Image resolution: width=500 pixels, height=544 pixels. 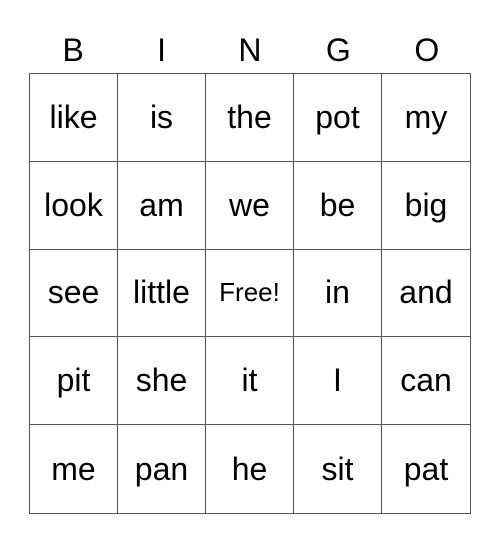 What do you see at coordinates (250, 469) in the screenshot?
I see `bingo-cell: he` at bounding box center [250, 469].